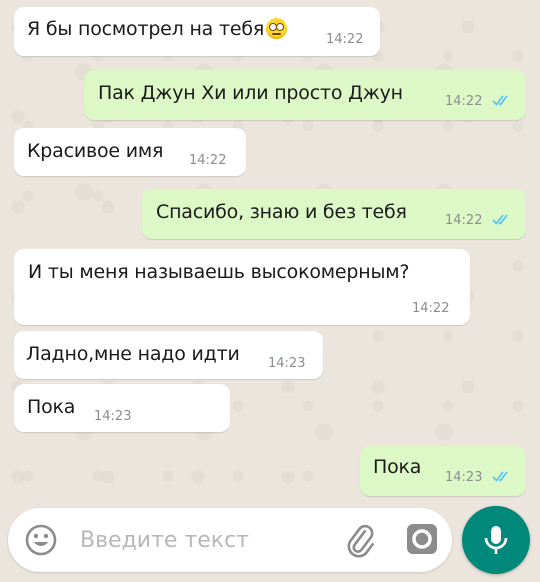 This screenshot has width=540, height=582. Describe the element at coordinates (281, 212) in the screenshot. I see `message-text: Спасибо, знаю и без тебя` at that location.